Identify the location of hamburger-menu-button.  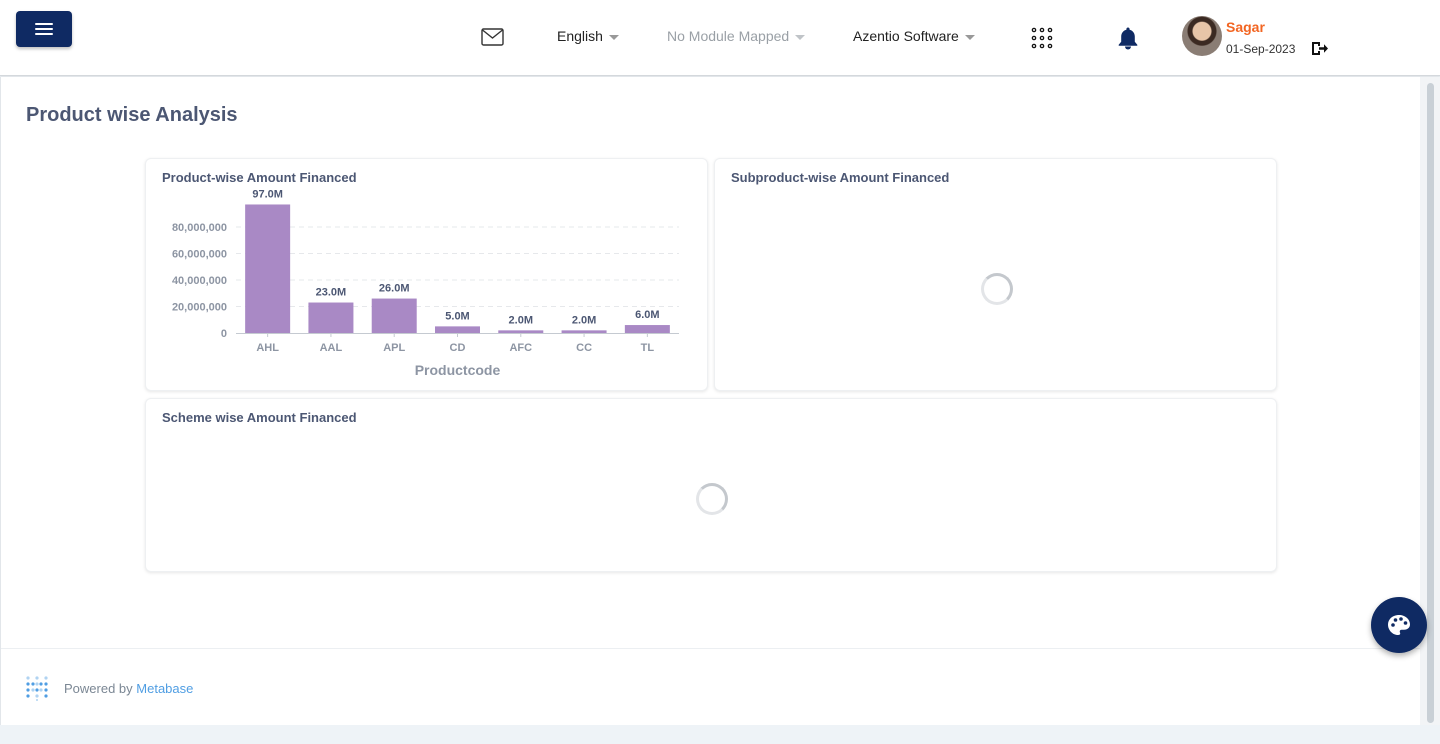
(44, 29).